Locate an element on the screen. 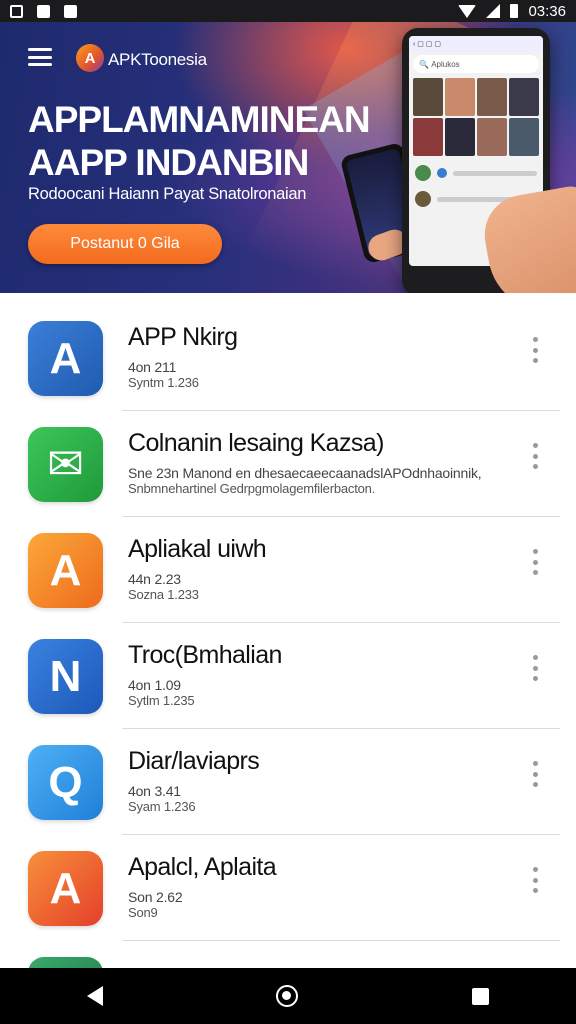  app-meta: 4on 3.41 is located at coordinates (154, 791).